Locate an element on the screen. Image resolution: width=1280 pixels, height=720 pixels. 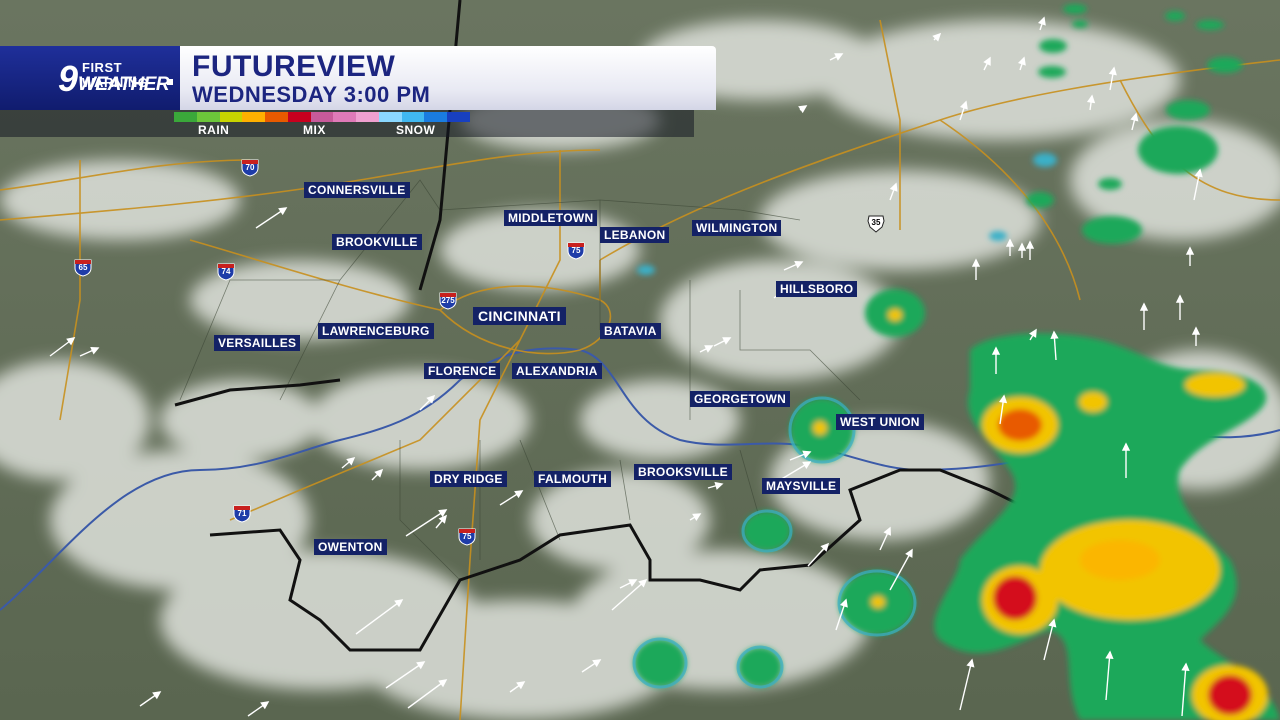
city-label-dry-ridge: DRY RIDGE is located at coordinates (468, 479).